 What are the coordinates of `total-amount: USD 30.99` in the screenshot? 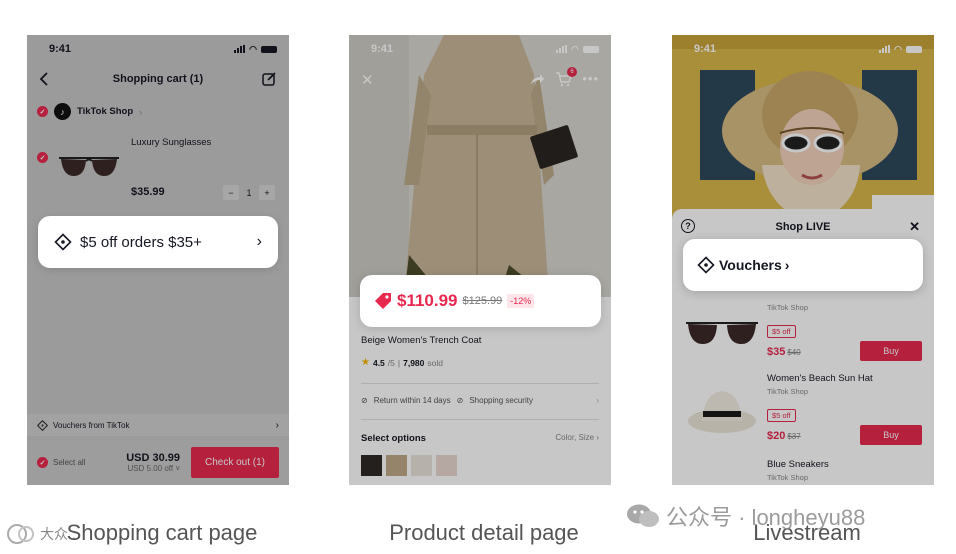 It's located at (153, 458).